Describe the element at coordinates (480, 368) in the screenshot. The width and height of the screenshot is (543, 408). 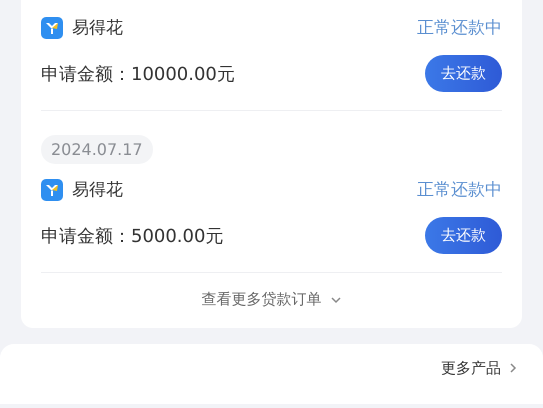
I see `more-products-link: 更多产品` at that location.